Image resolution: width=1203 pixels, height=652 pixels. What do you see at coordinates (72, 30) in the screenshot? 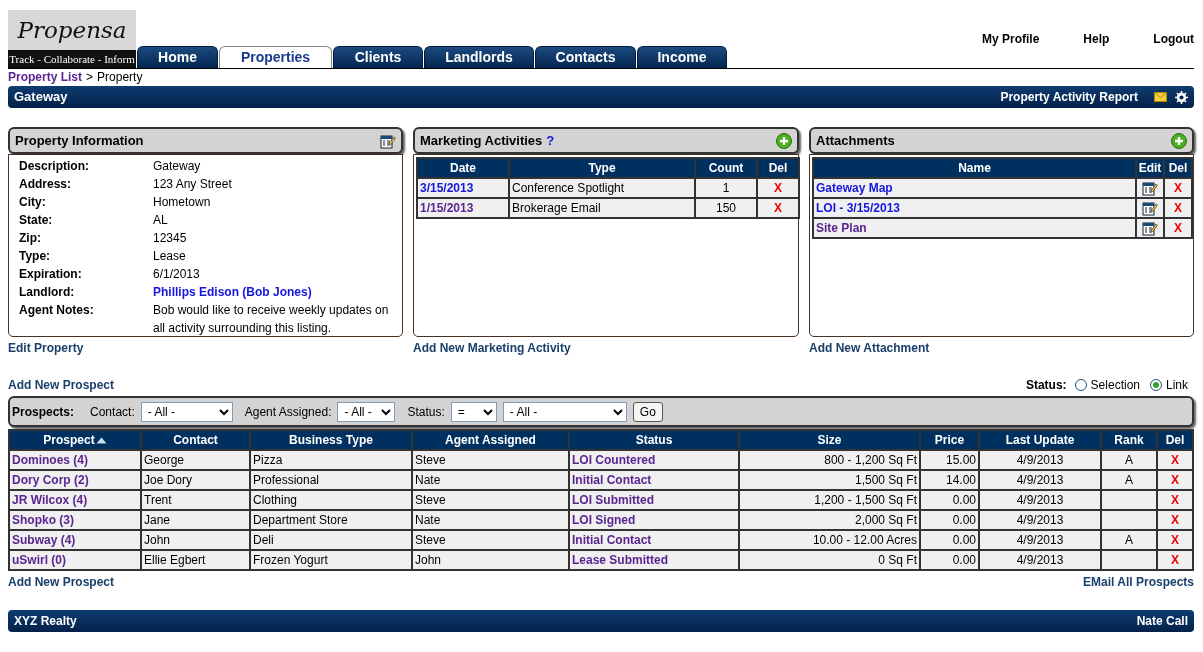
I see `logo-name: Propensa` at bounding box center [72, 30].